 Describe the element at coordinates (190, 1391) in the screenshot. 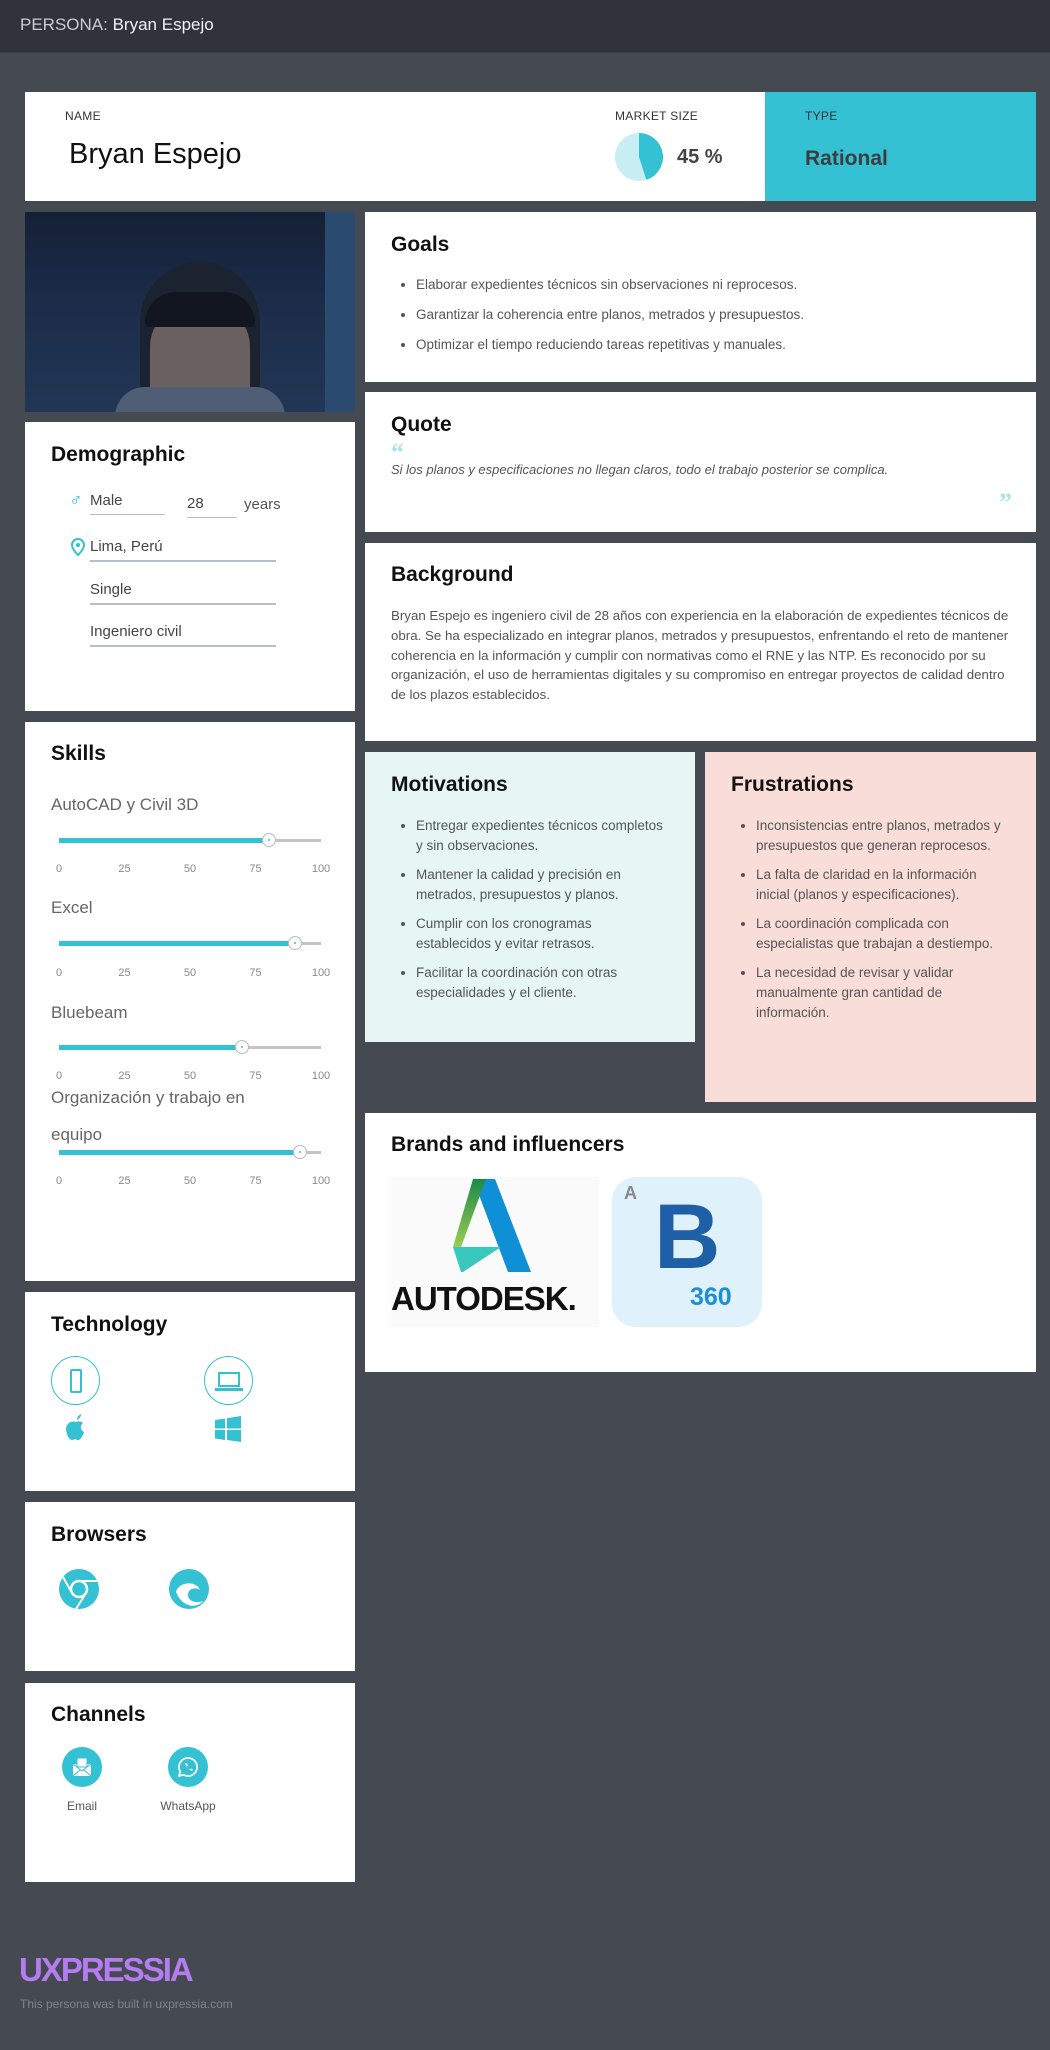

I see `technology-card: Technology` at that location.